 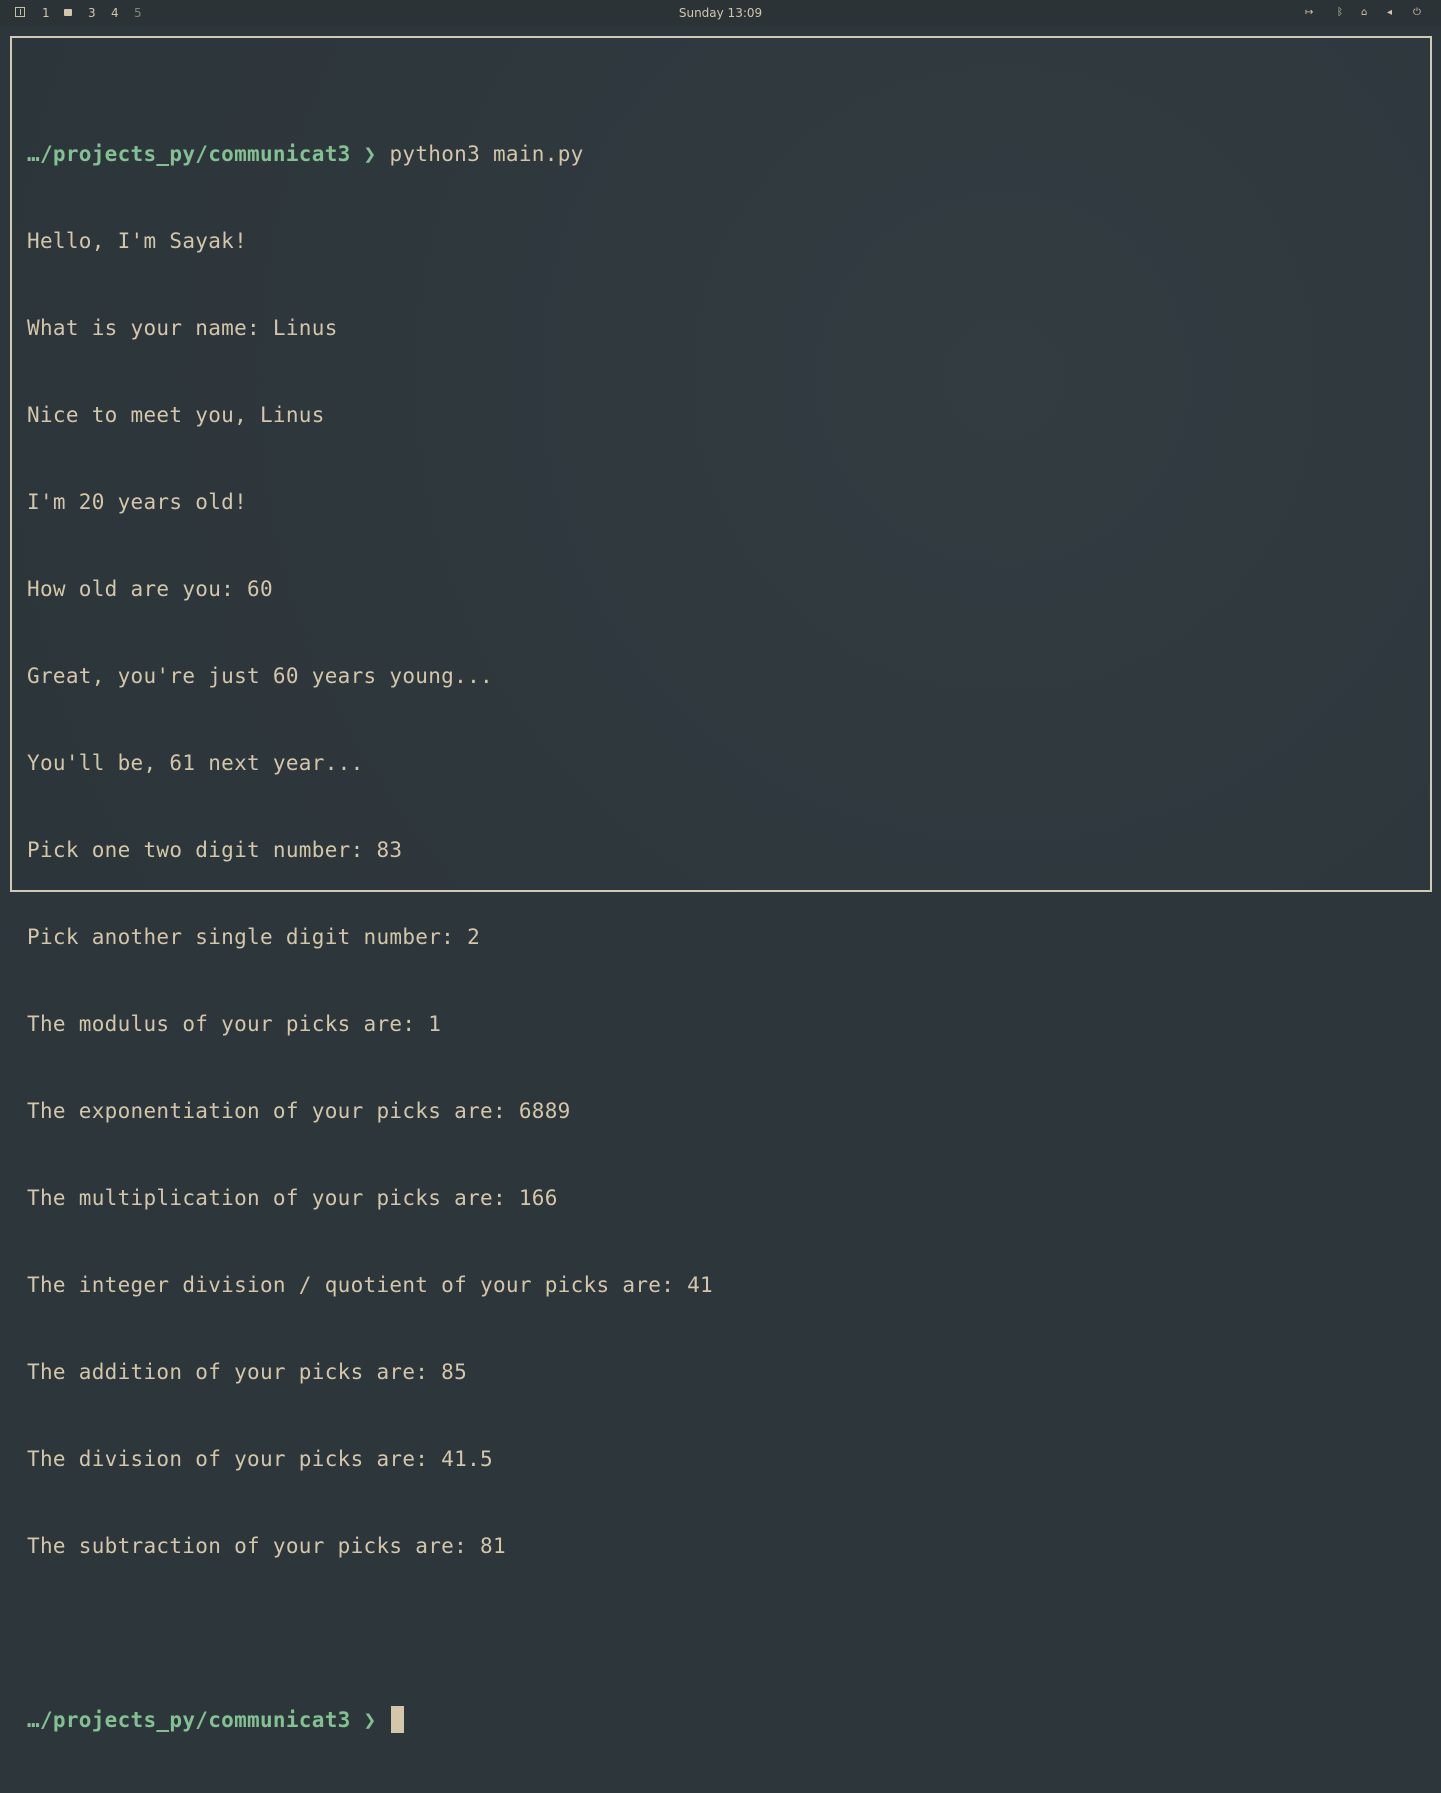 I want to click on network-icon: ⌂, so click(x=1364, y=13).